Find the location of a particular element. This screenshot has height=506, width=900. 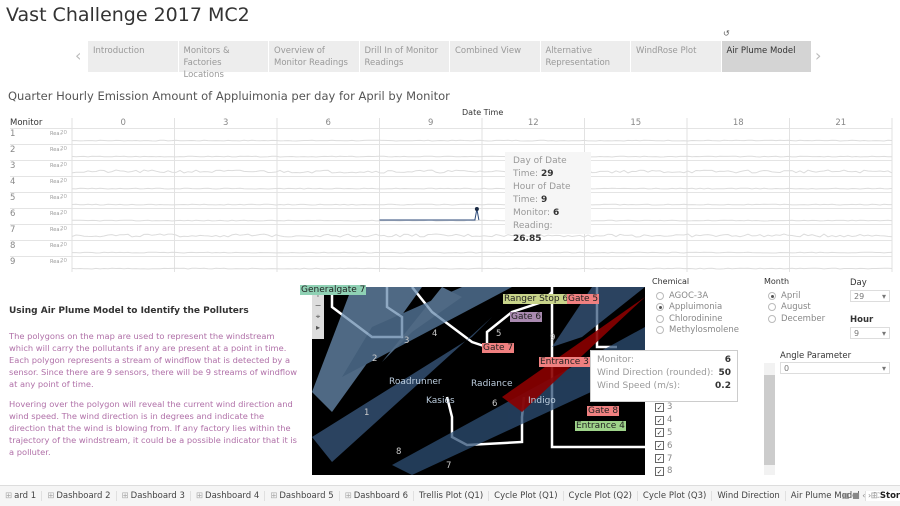

sheet-tab: Cycle Plot (Q2) is located at coordinates (601, 496).